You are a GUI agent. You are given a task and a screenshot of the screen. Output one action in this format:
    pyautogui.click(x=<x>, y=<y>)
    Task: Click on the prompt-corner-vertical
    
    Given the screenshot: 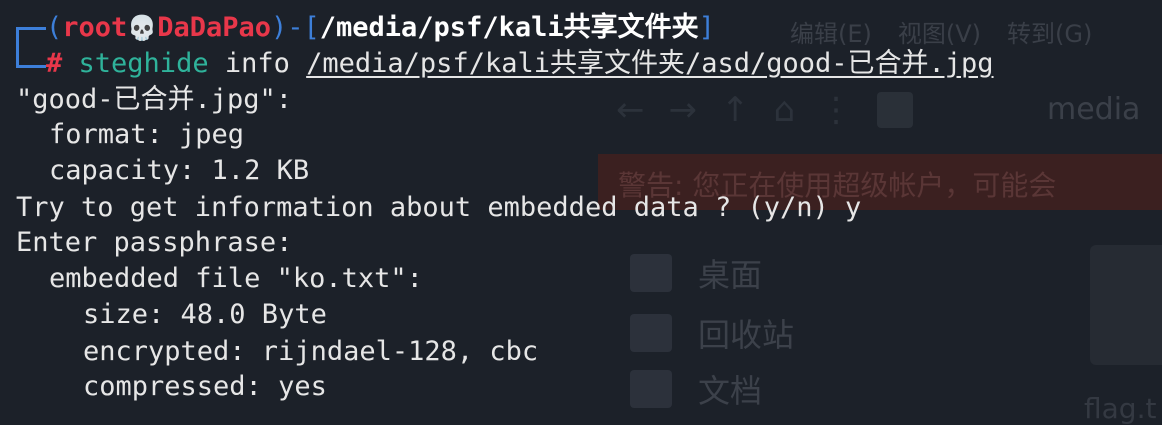 What is the action you would take?
    pyautogui.click(x=17, y=47)
    